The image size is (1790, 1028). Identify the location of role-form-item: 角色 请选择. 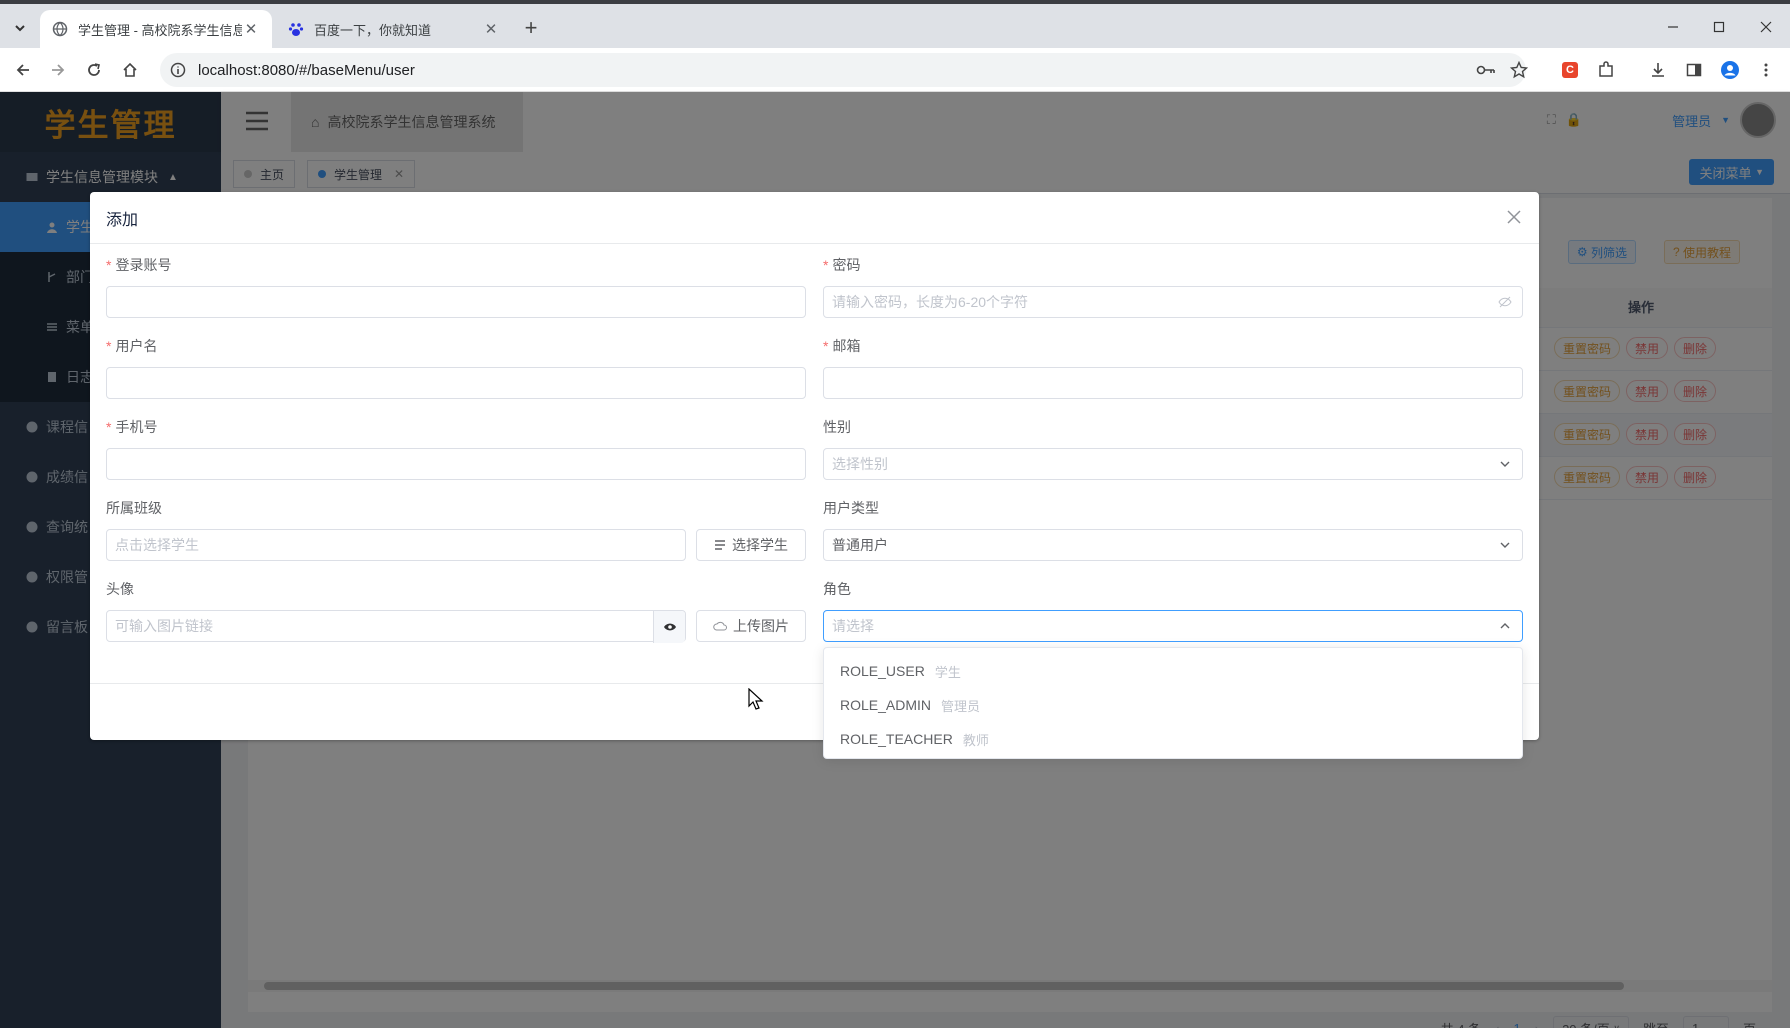
(1173, 610).